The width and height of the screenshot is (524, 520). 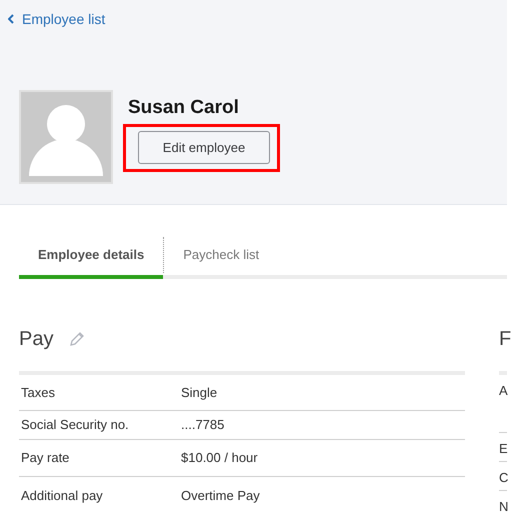 What do you see at coordinates (91, 257) in the screenshot?
I see `tab: Employee details` at bounding box center [91, 257].